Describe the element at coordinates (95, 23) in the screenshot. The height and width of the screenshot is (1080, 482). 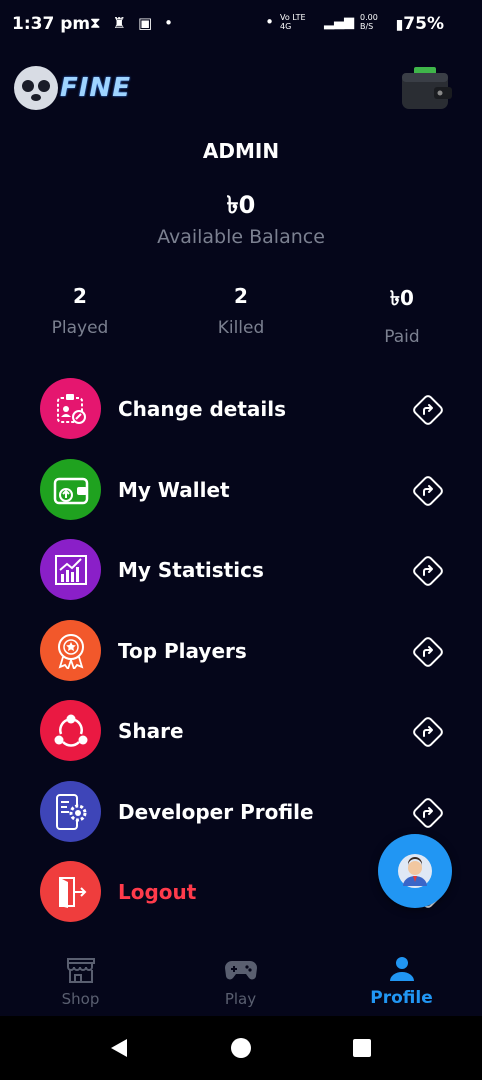
I see `hourglass-icon: ⧗` at that location.